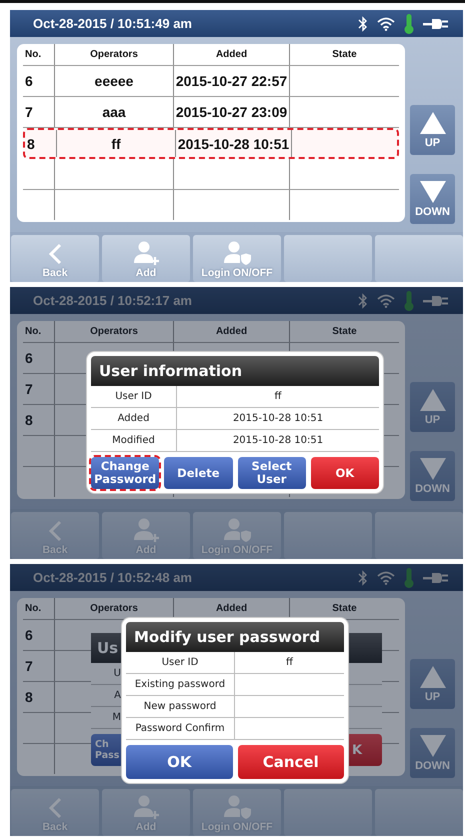 This screenshot has width=465, height=837. I want to click on date-time: Oct-28-2015 / 10:52:17 am, so click(113, 300).